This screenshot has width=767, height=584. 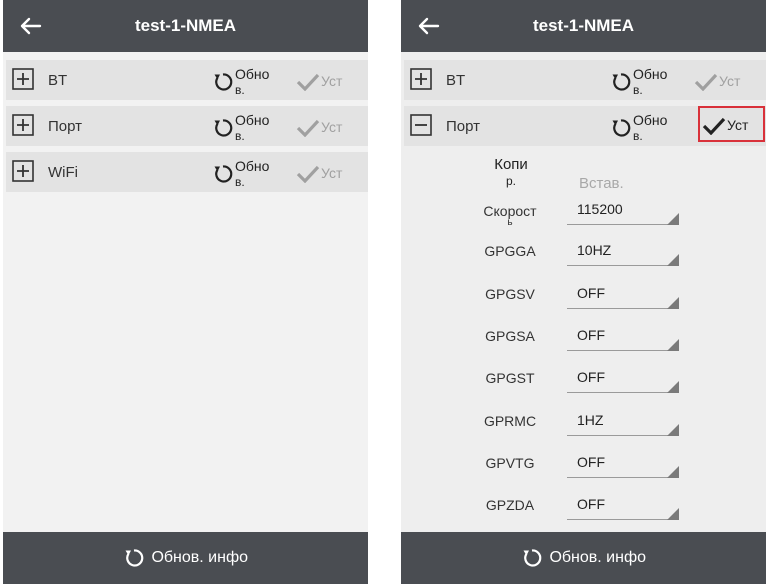 What do you see at coordinates (591, 504) in the screenshot?
I see `gpzda-value: OFF` at bounding box center [591, 504].